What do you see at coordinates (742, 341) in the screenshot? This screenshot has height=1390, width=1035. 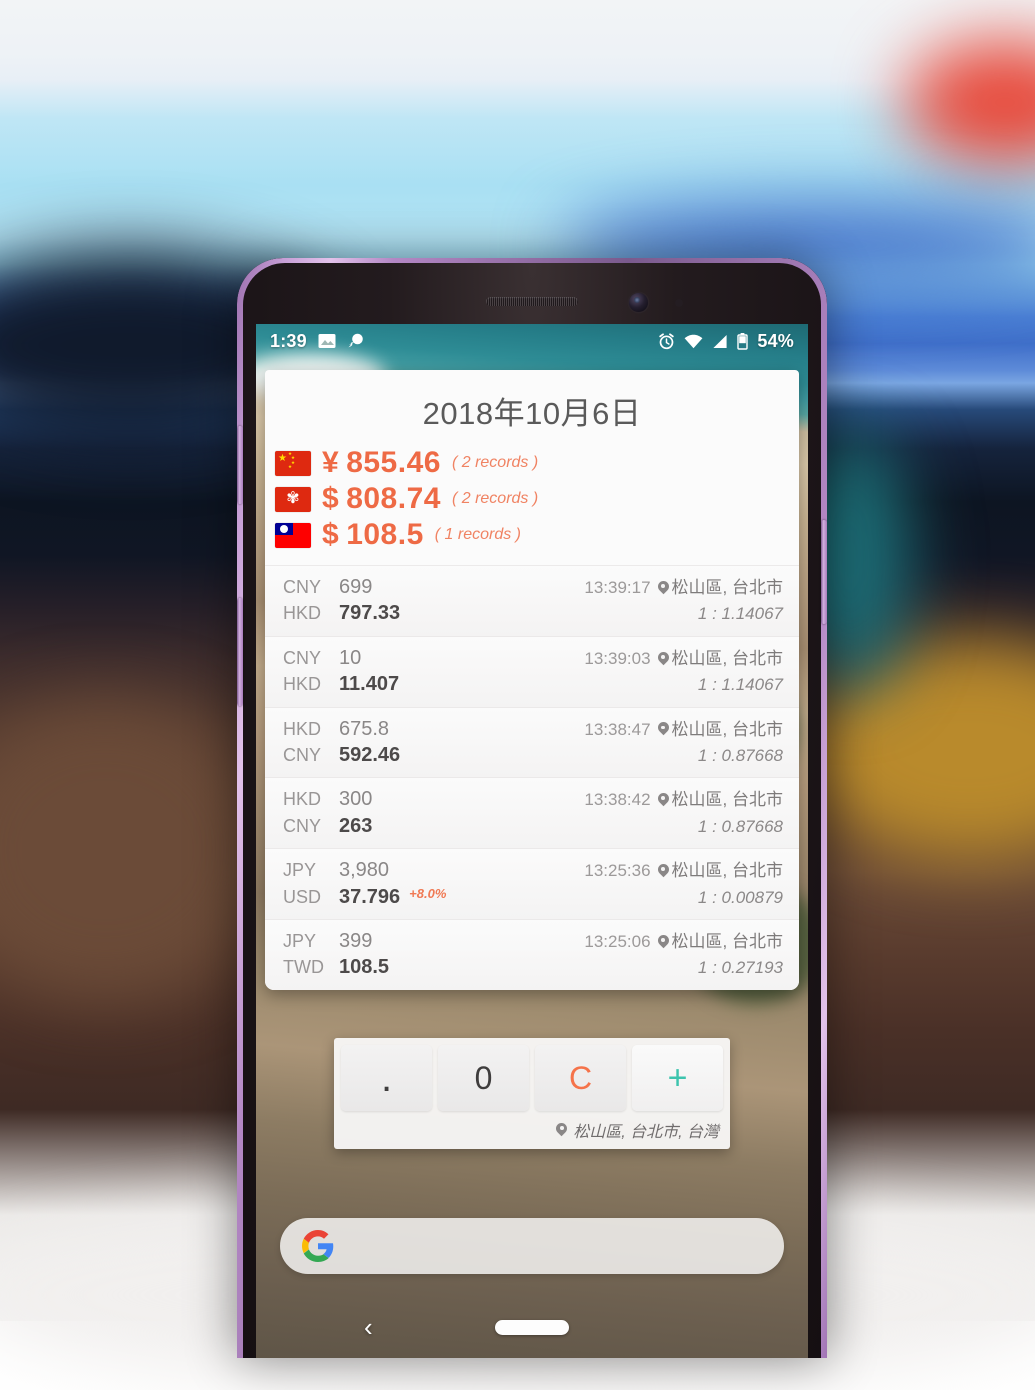 I see `battery-icon` at bounding box center [742, 341].